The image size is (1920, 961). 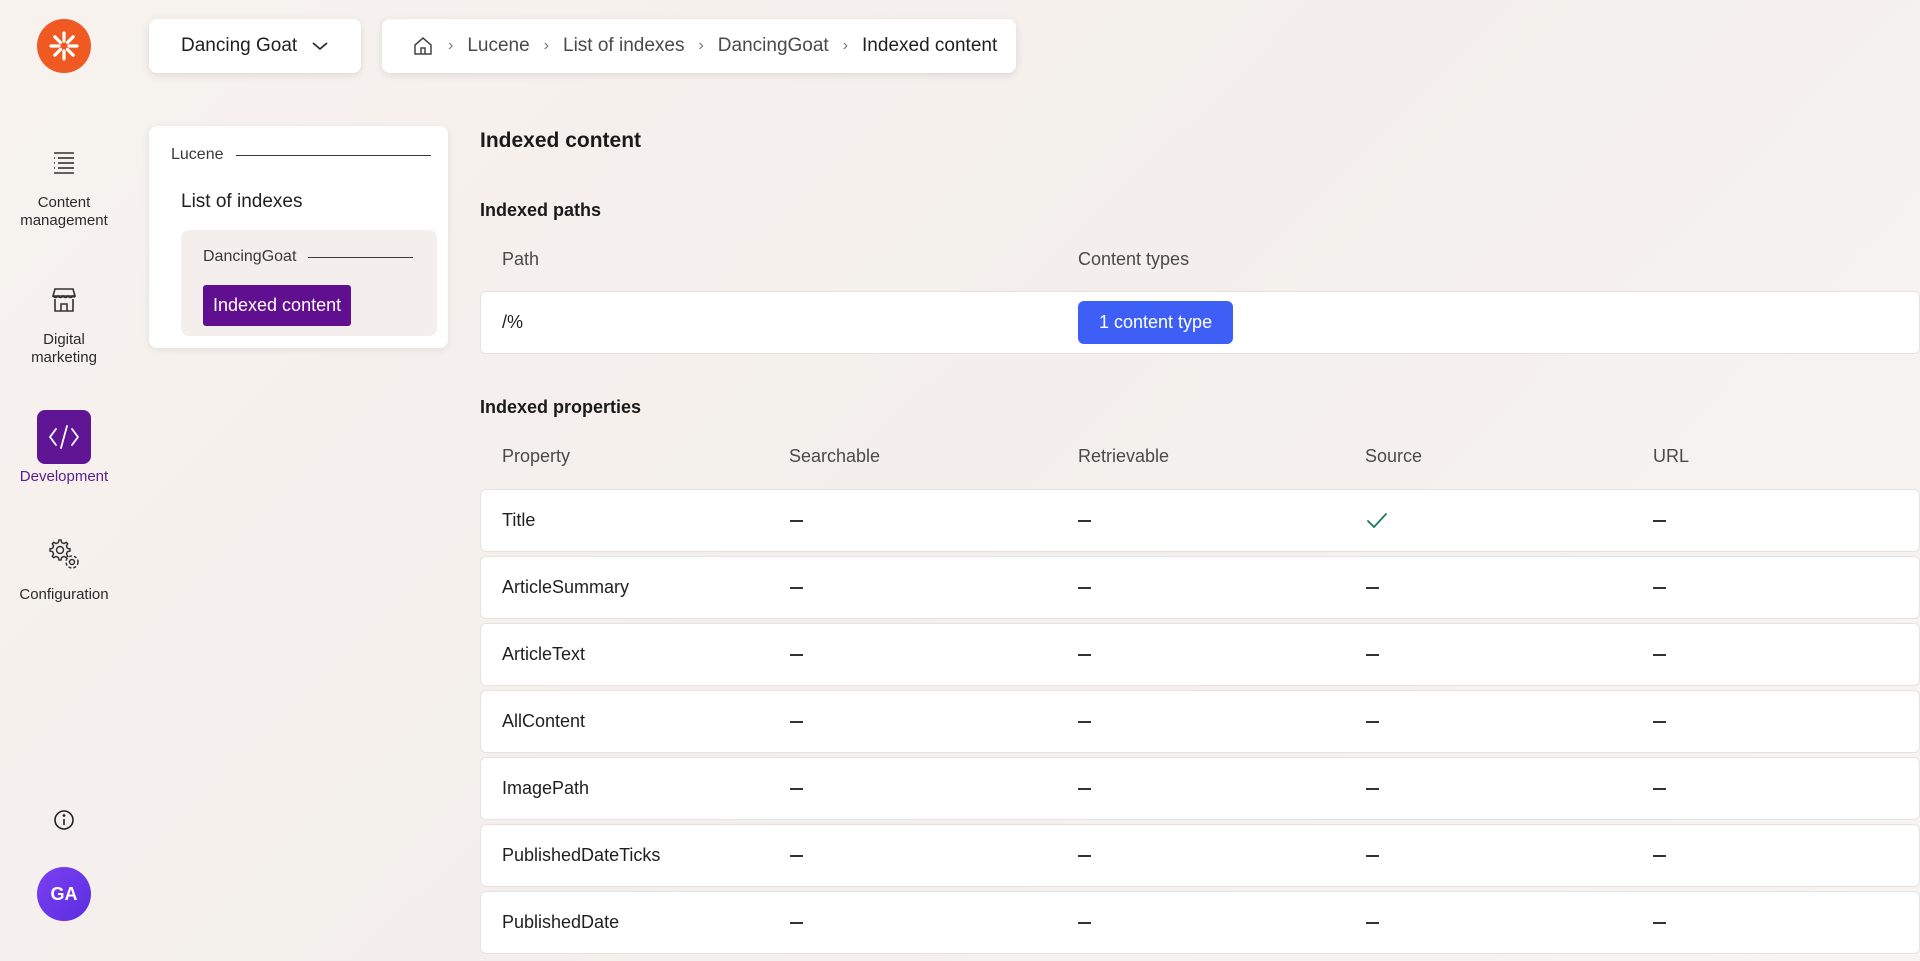 I want to click on property-name: ImagePath, so click(x=546, y=788).